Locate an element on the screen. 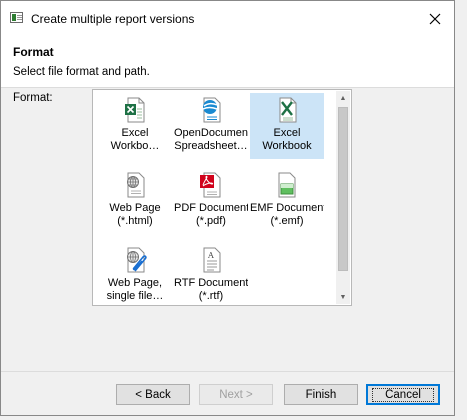 The width and height of the screenshot is (467, 420). window-title: Create multiple report versions is located at coordinates (113, 19).